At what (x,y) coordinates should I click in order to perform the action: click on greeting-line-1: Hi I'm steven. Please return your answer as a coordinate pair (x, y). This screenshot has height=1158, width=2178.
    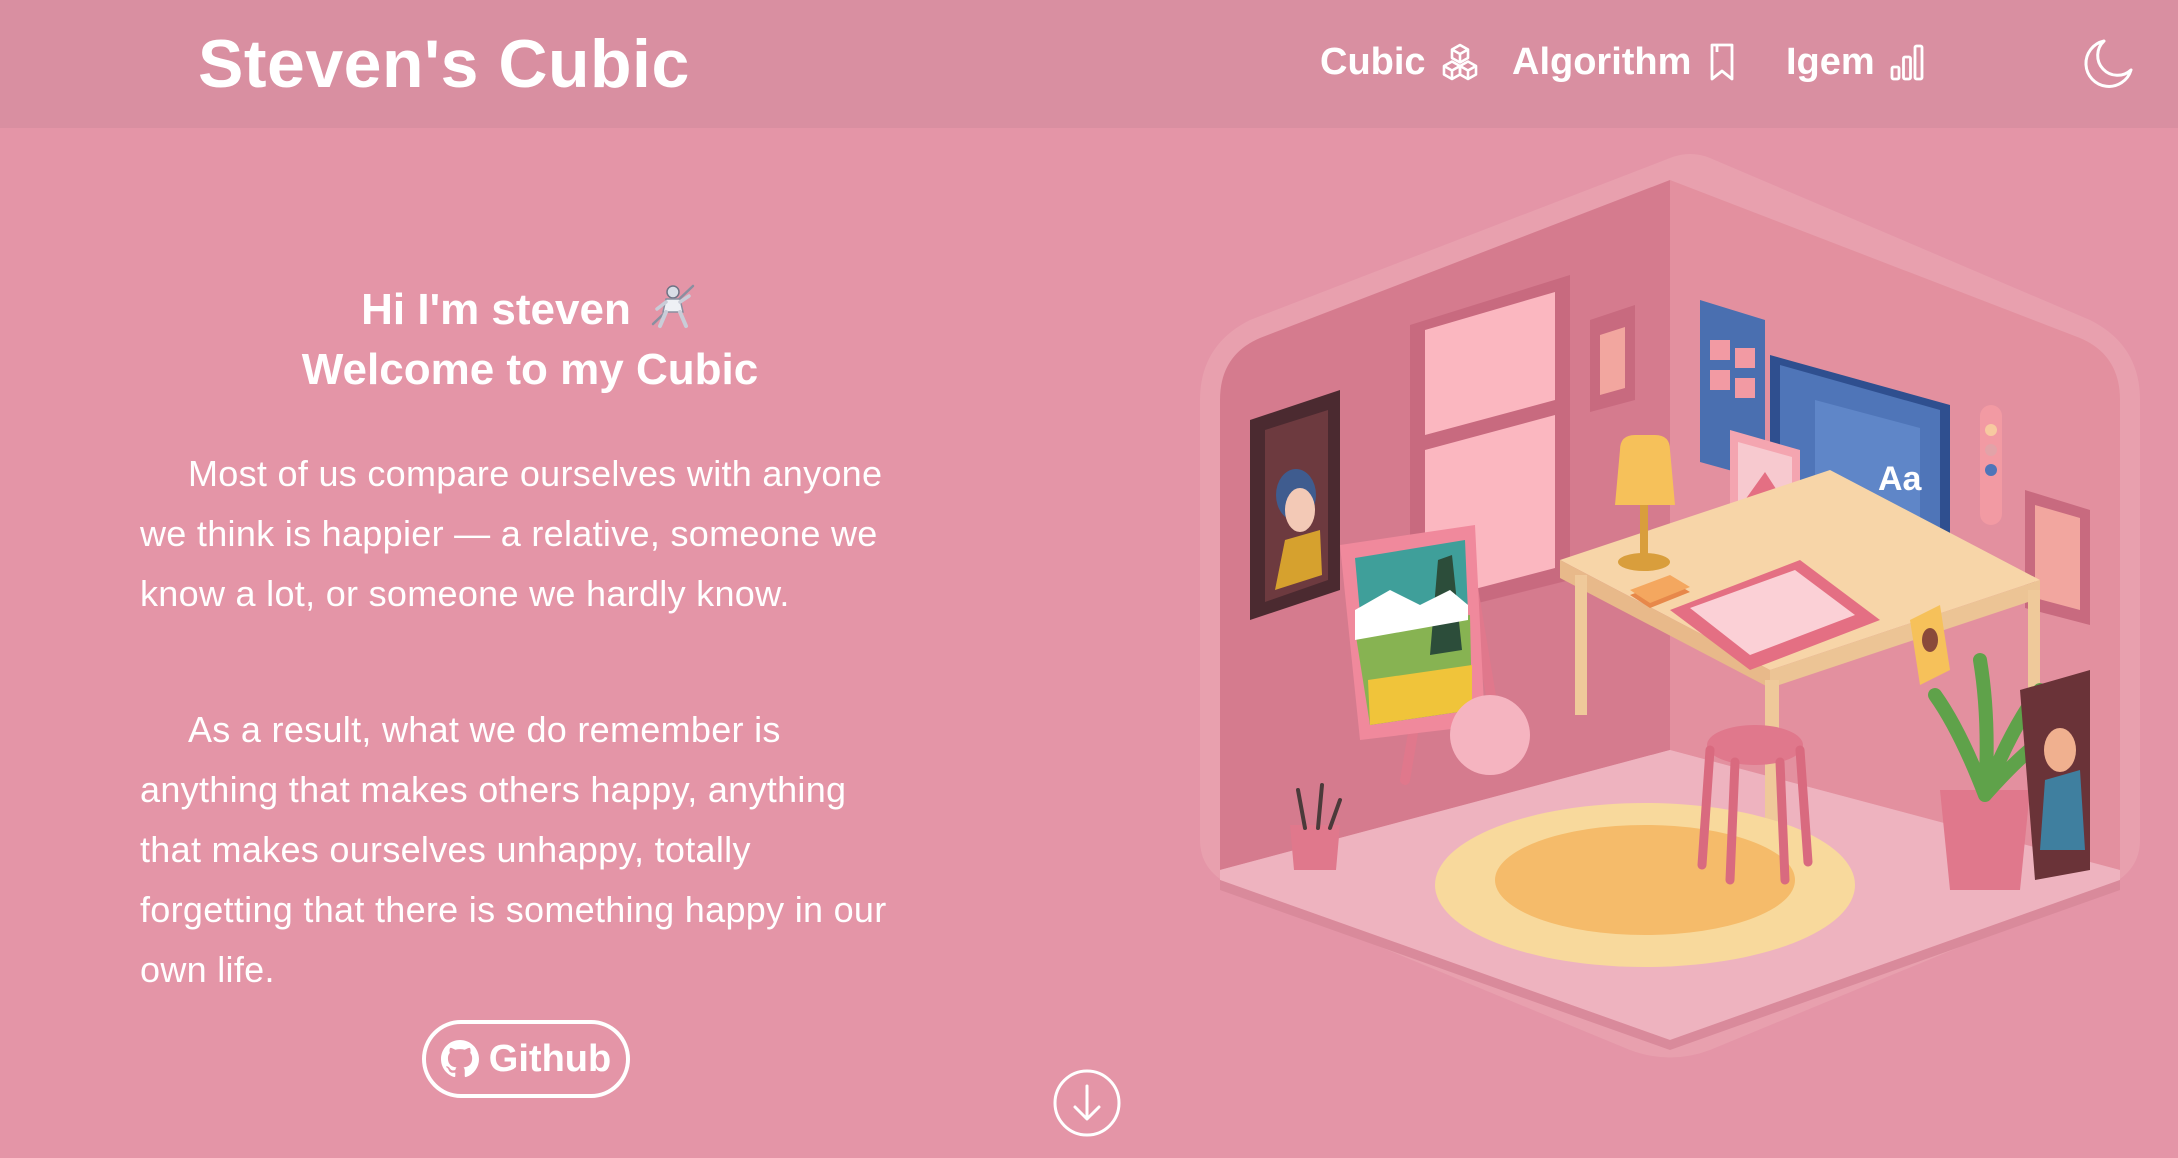
    Looking at the image, I should click on (530, 310).